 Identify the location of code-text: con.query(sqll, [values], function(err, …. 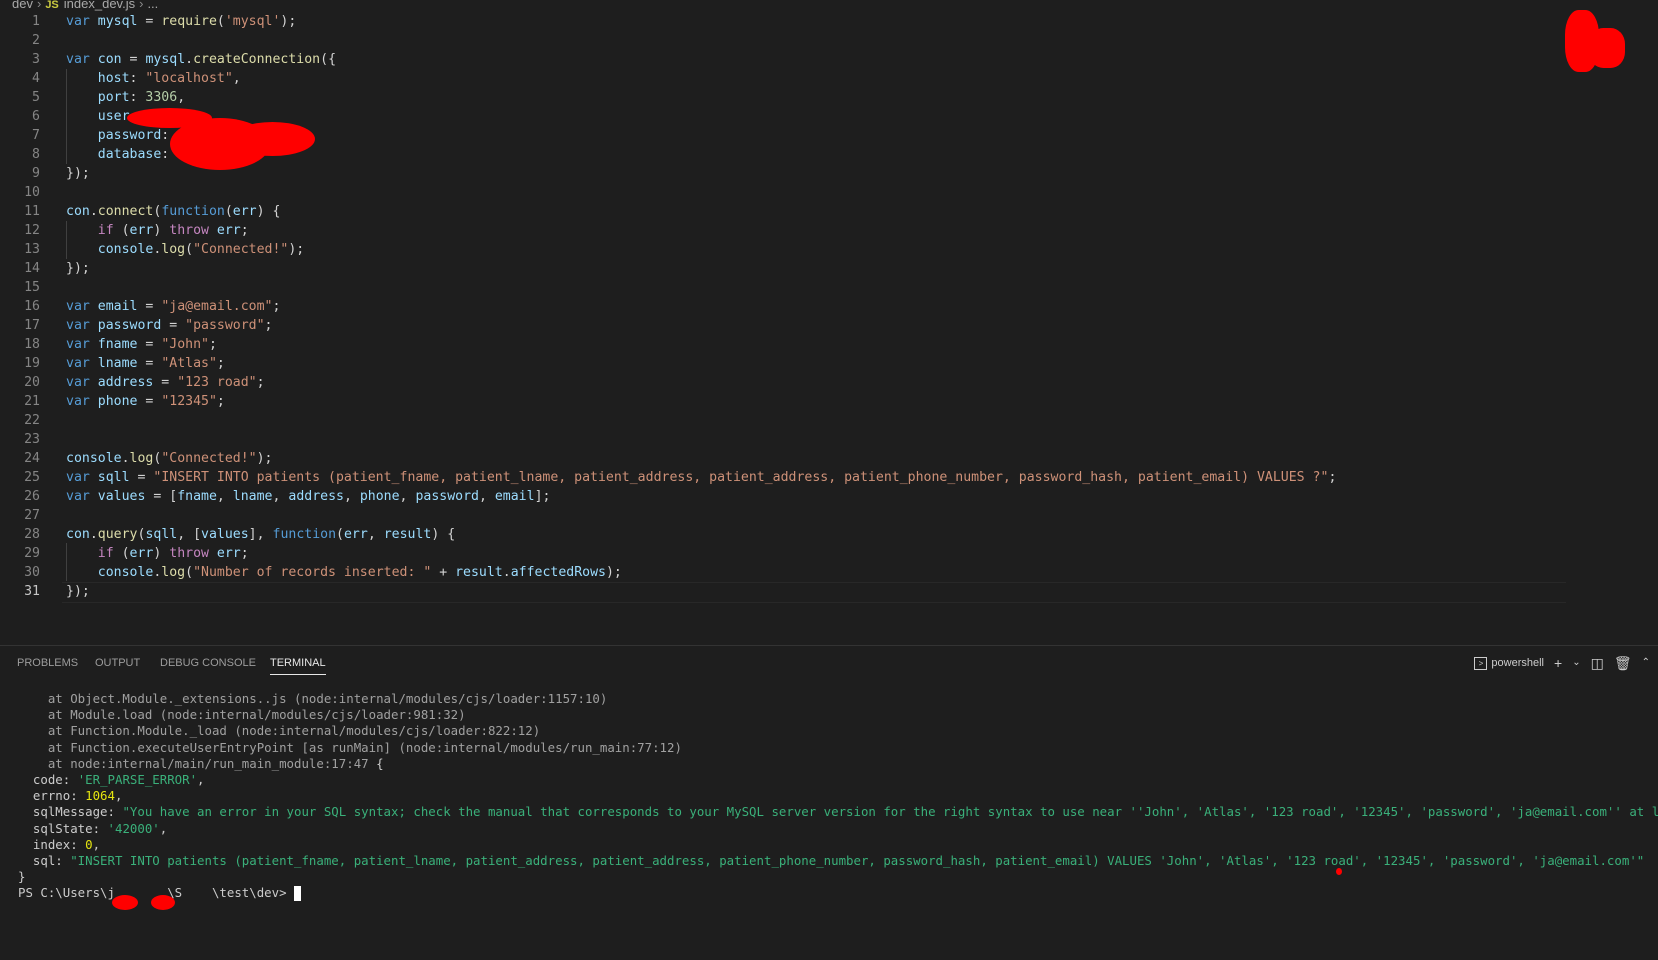
(260, 534).